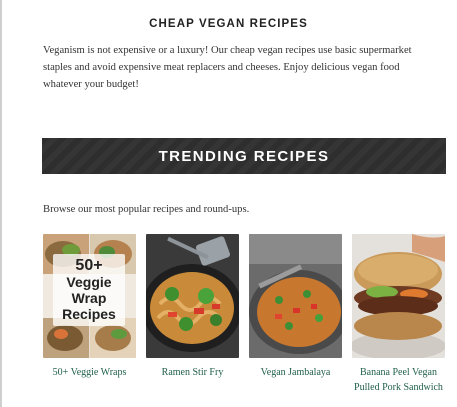 The image size is (457, 407). I want to click on recipe-image-veggie-wraps: 50+ Veggie Wrap Recipes, so click(89, 296).